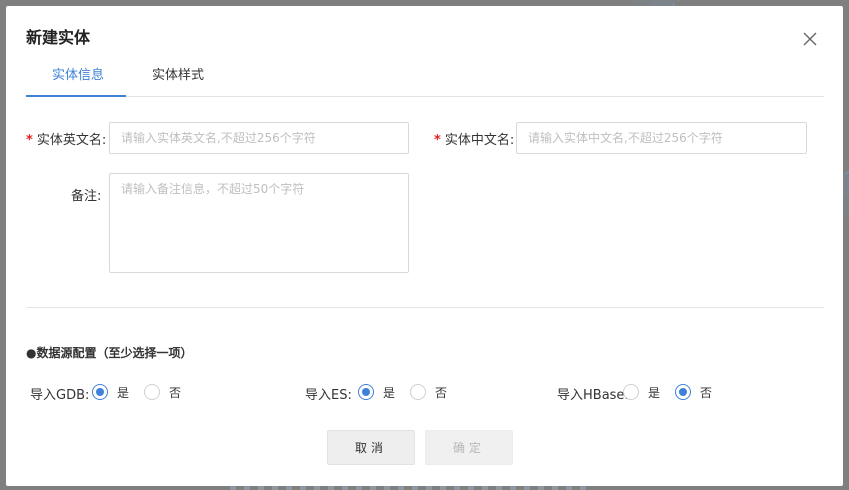  I want to click on close-icon, so click(810, 39).